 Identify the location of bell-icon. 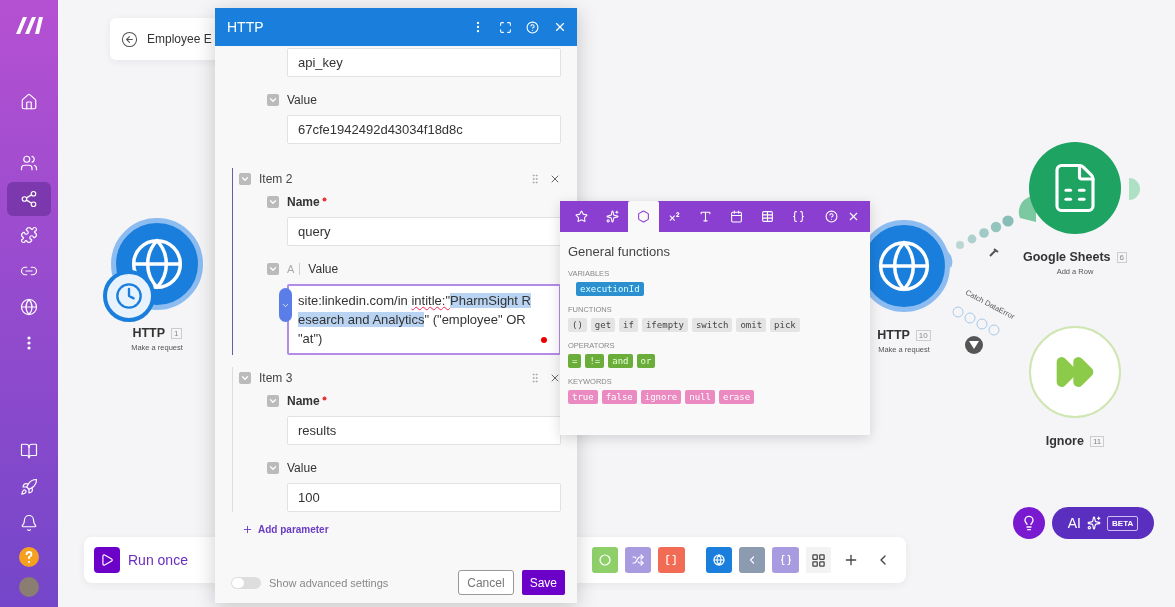
(29, 523).